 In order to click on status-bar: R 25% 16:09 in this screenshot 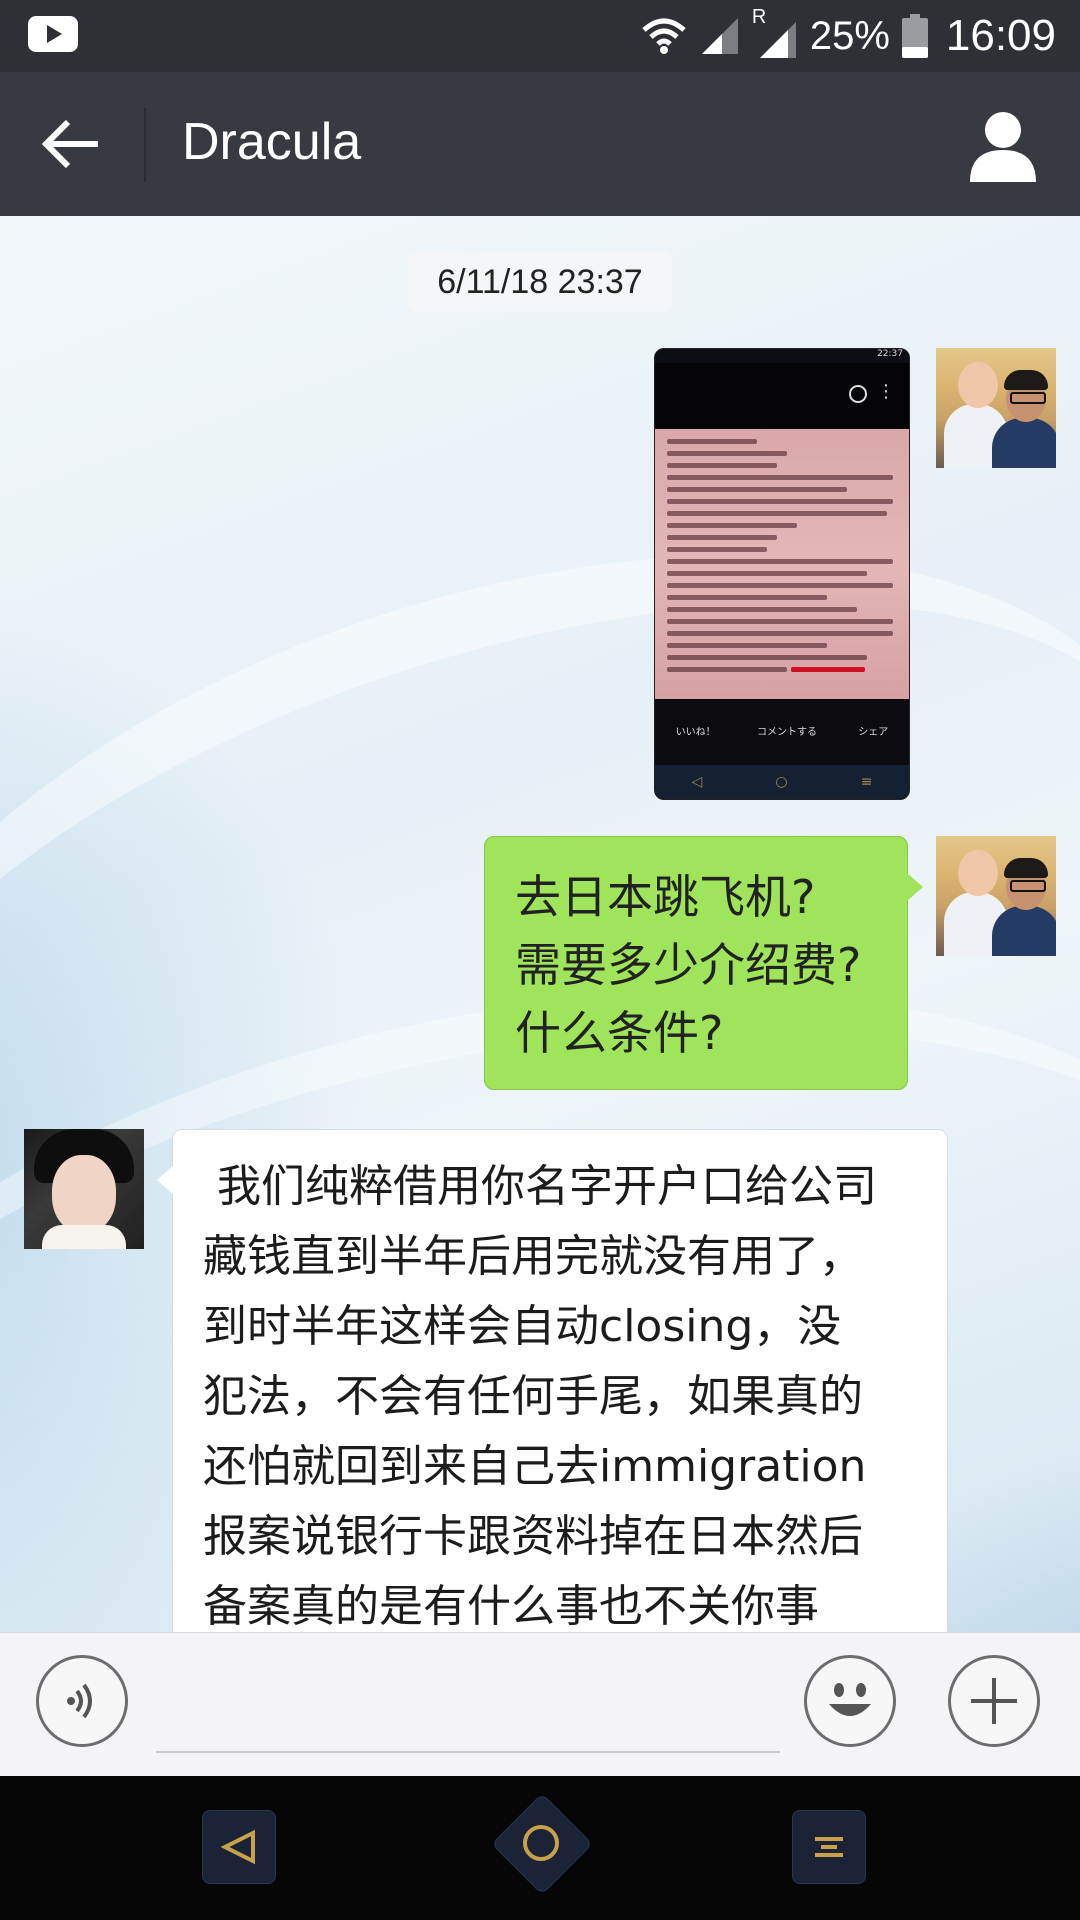, I will do `click(540, 36)`.